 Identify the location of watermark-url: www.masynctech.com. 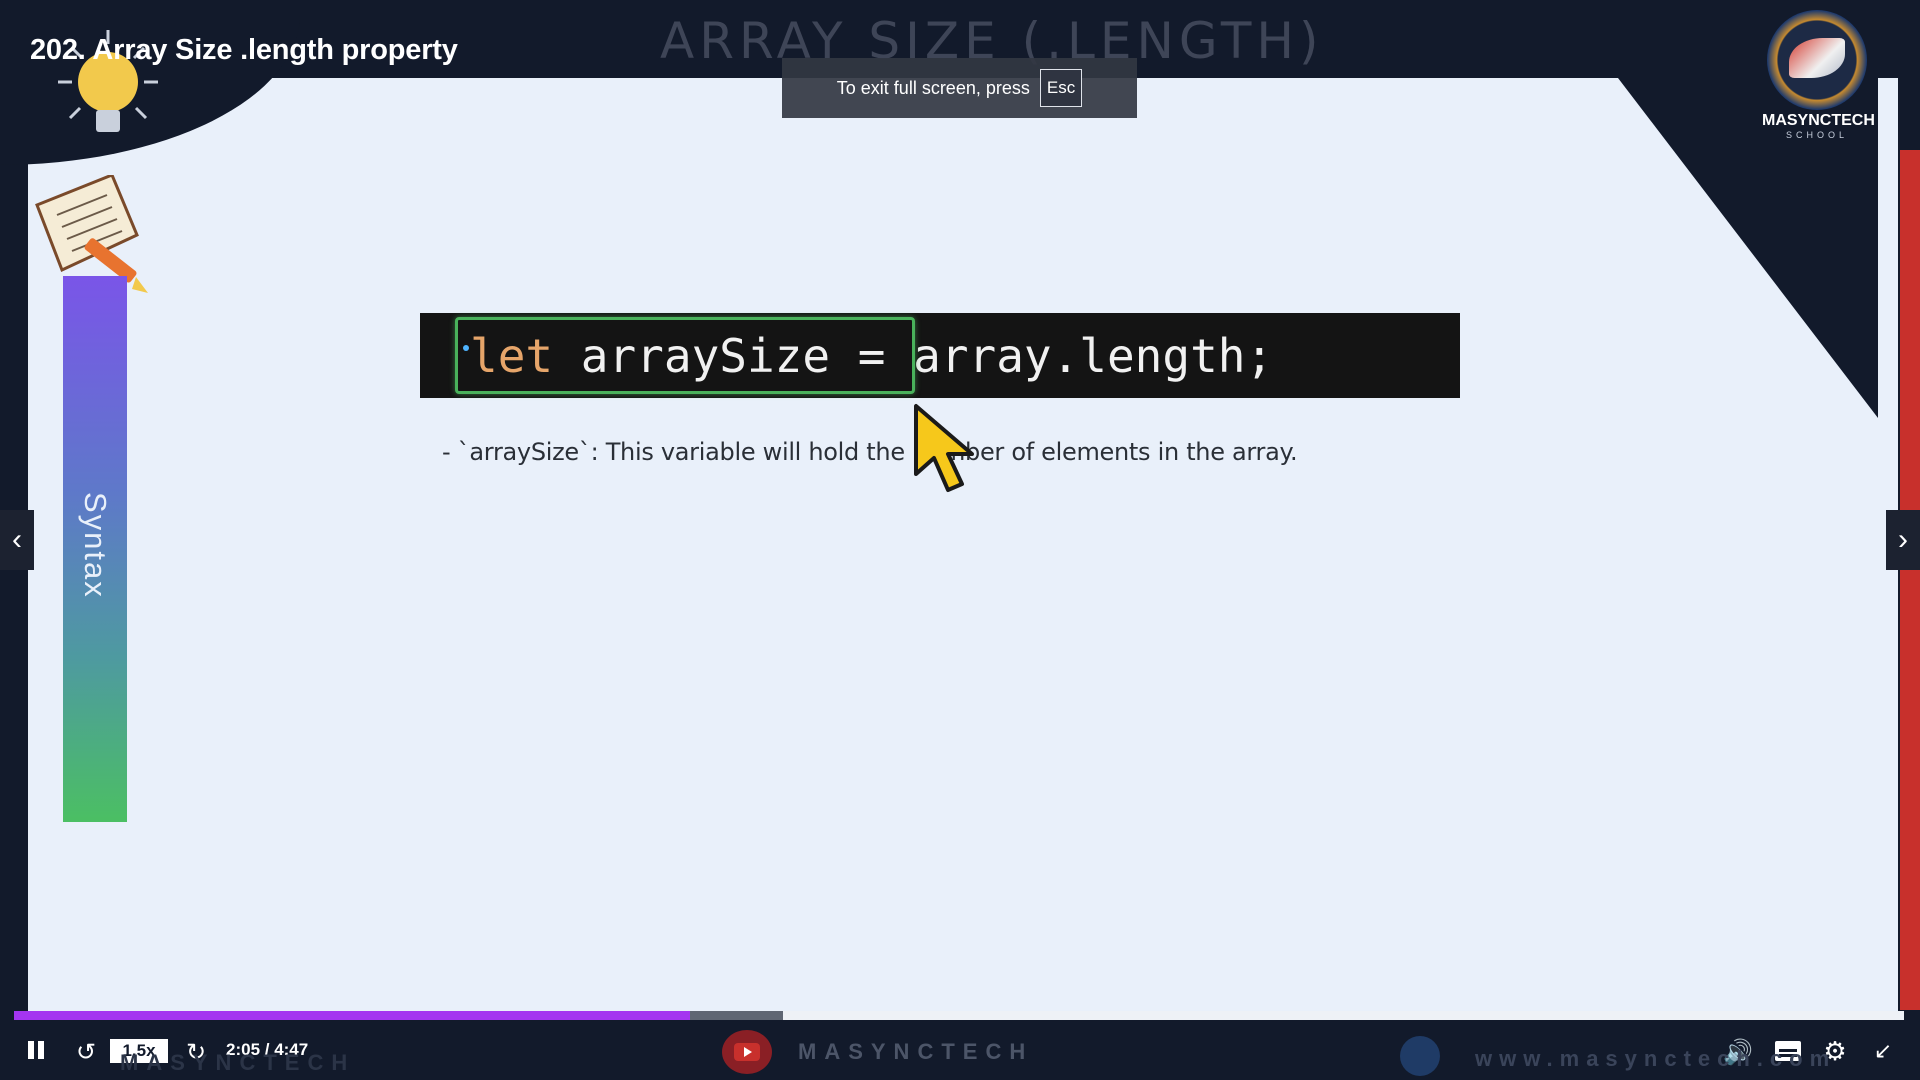
(1656, 1058).